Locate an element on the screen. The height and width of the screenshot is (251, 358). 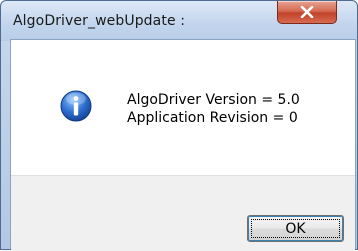
ok-button-label: OK is located at coordinates (295, 228).